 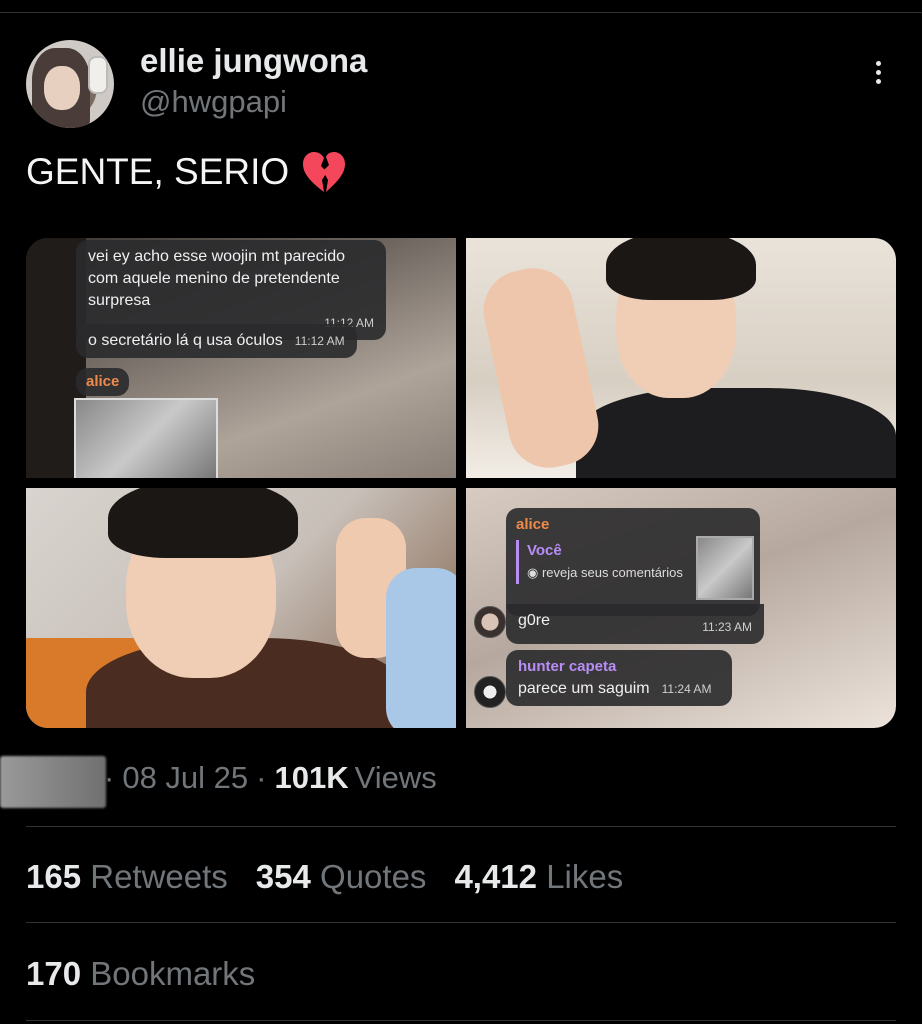 I want to click on chat-time-2: 11:12 AM, so click(x=319, y=341).